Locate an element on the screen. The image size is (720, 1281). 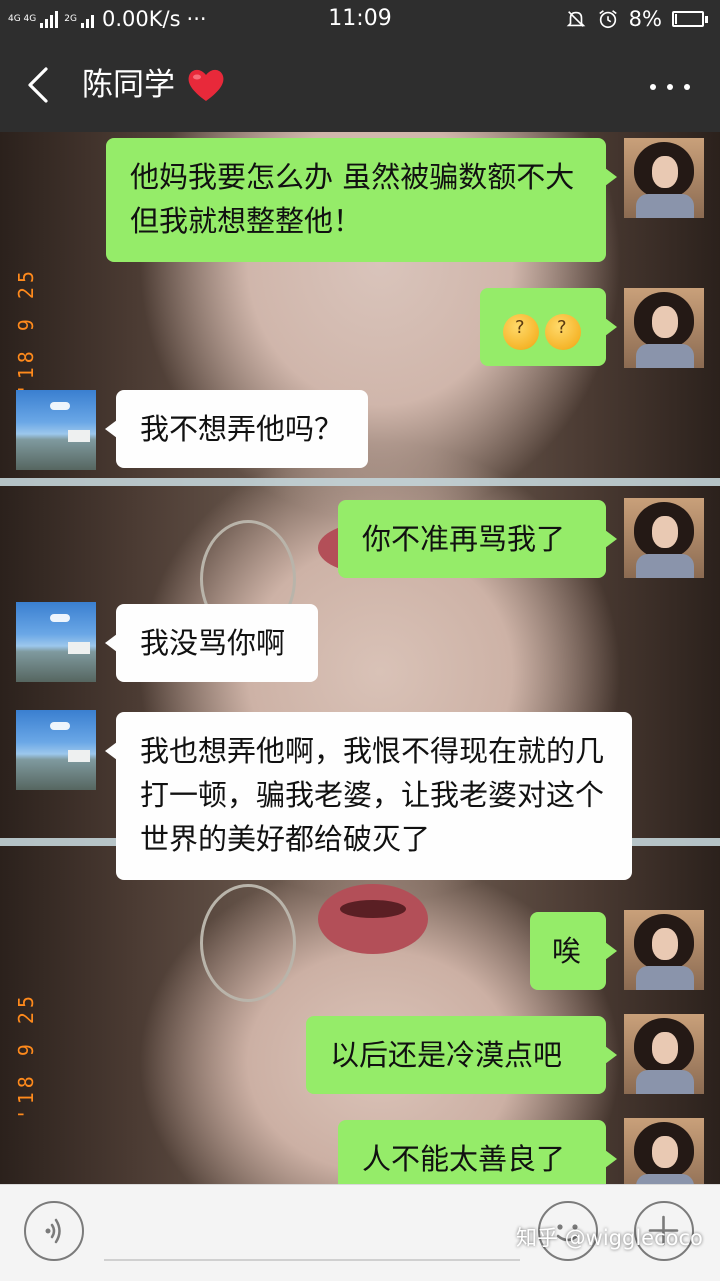
more-options-button is located at coordinates (670, 87).